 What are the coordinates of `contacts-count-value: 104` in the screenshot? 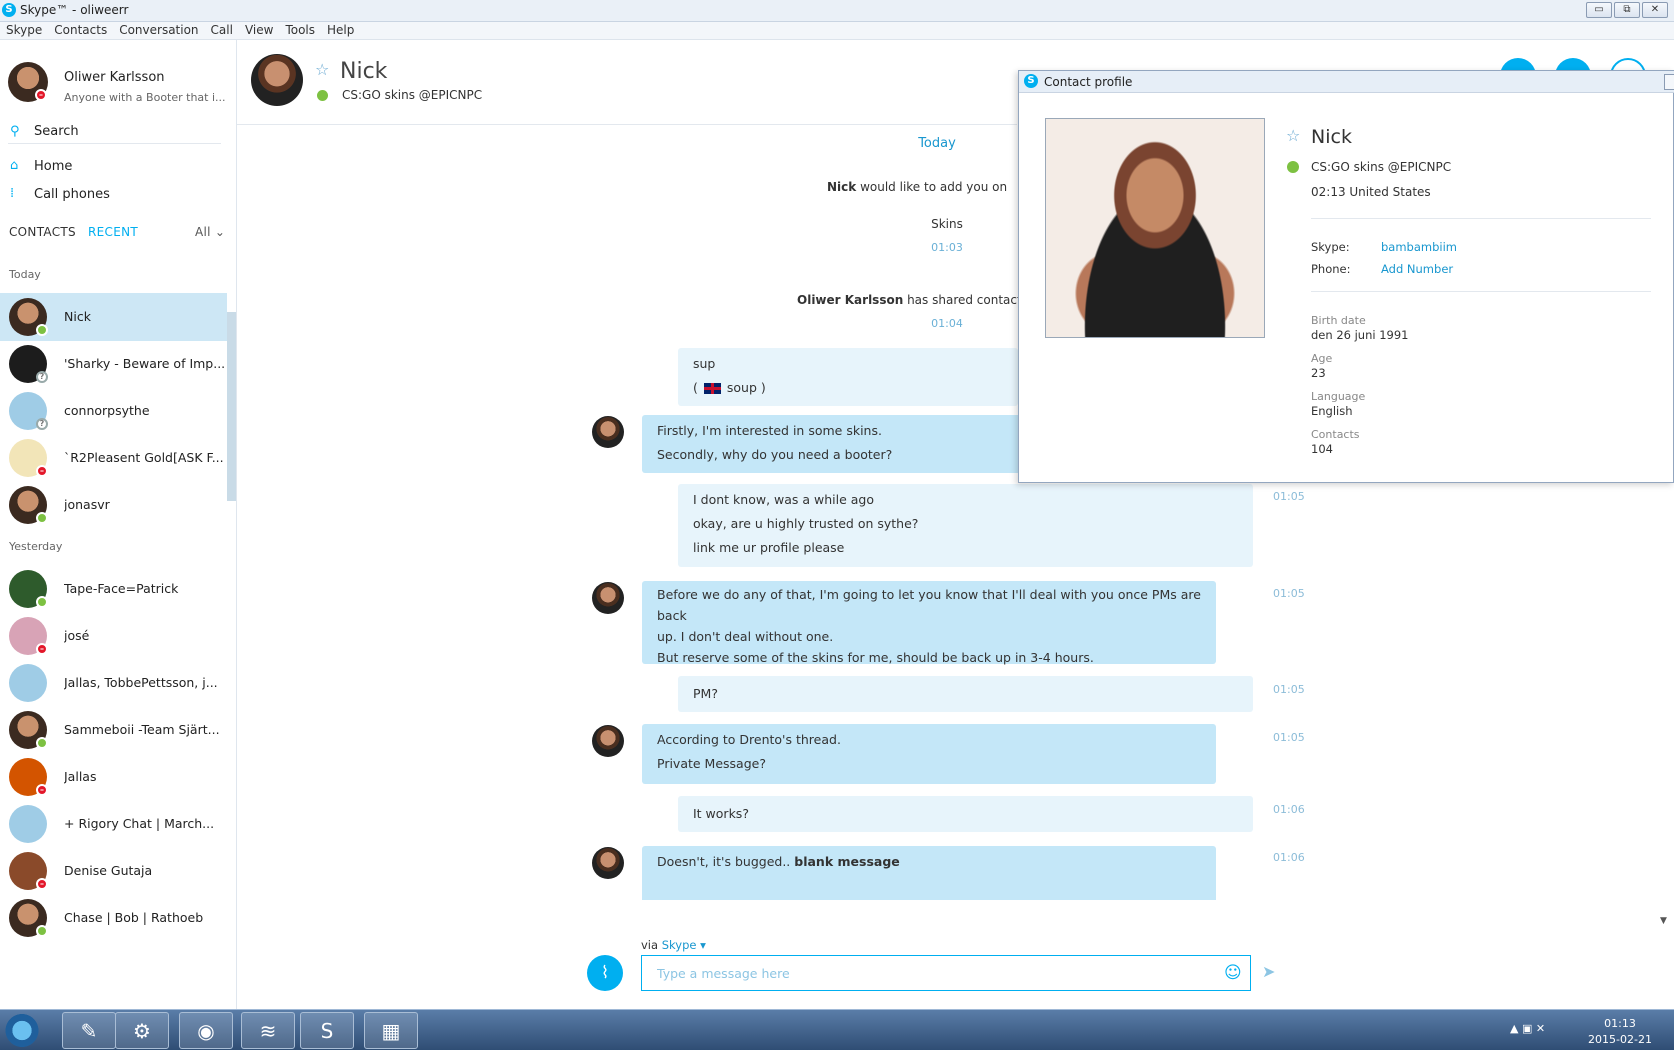 It's located at (1322, 449).